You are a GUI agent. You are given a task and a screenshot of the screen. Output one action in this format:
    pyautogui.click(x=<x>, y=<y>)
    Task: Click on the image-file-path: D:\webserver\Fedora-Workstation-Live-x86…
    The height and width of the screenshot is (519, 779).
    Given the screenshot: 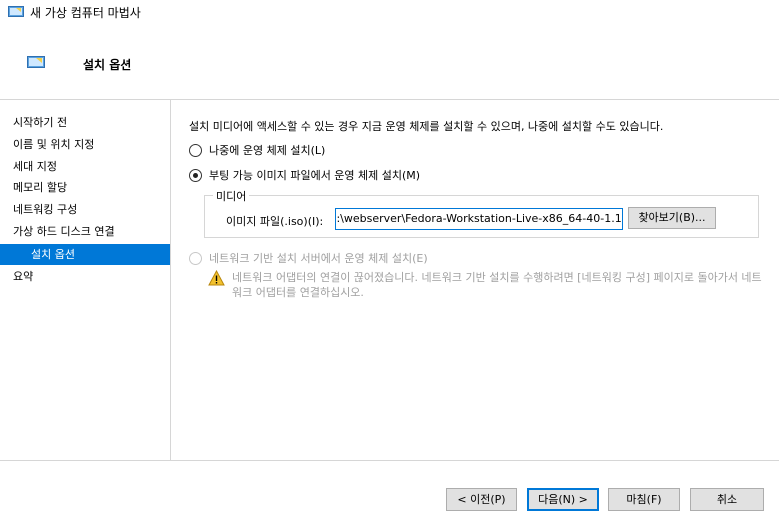 What is the action you would take?
    pyautogui.click(x=479, y=218)
    